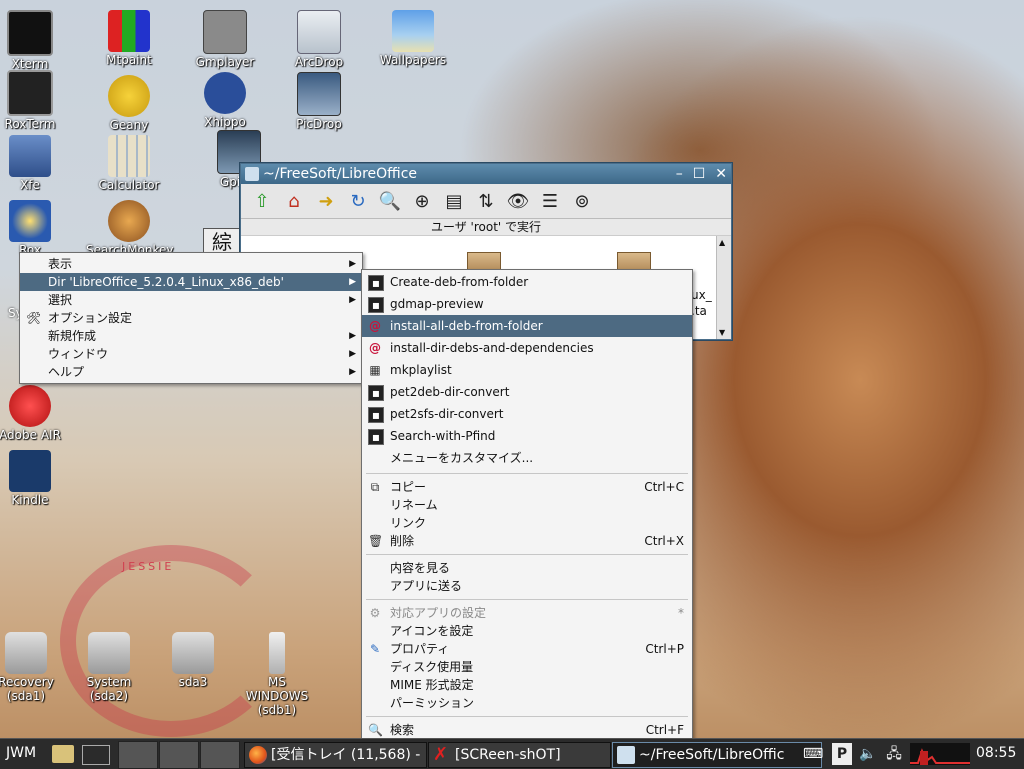 This screenshot has height=769, width=1024. Describe the element at coordinates (527, 348) in the screenshot. I see `submenu-item: @ install-dir-debs-and-dependencies` at that location.